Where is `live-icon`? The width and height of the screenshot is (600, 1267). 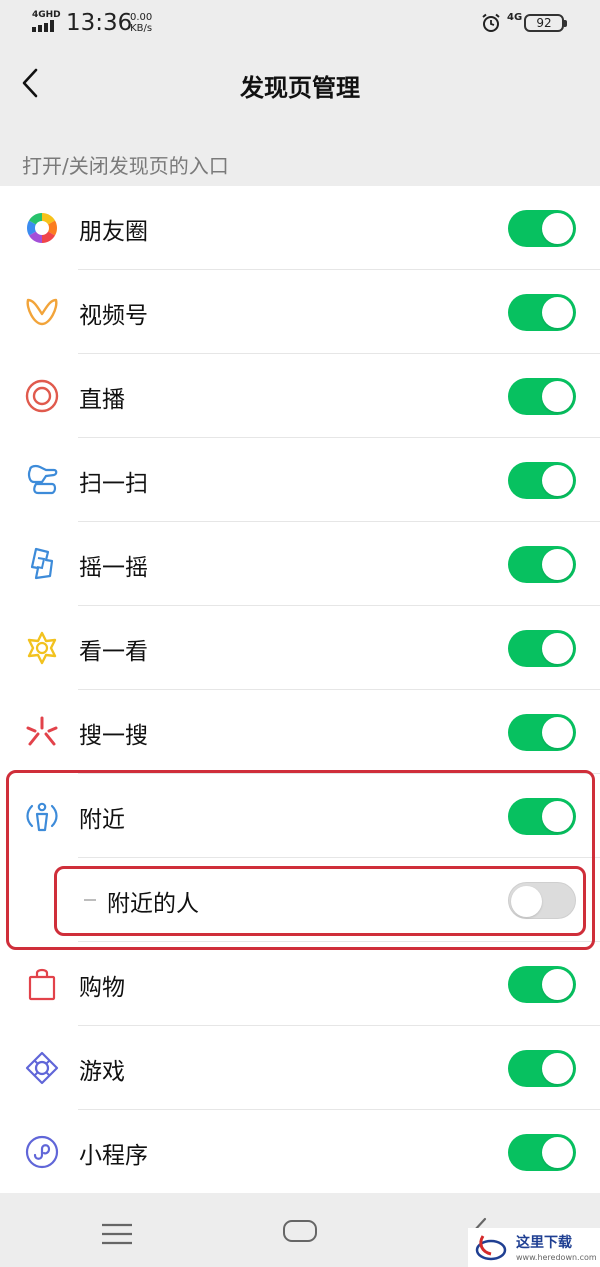 live-icon is located at coordinates (42, 396).